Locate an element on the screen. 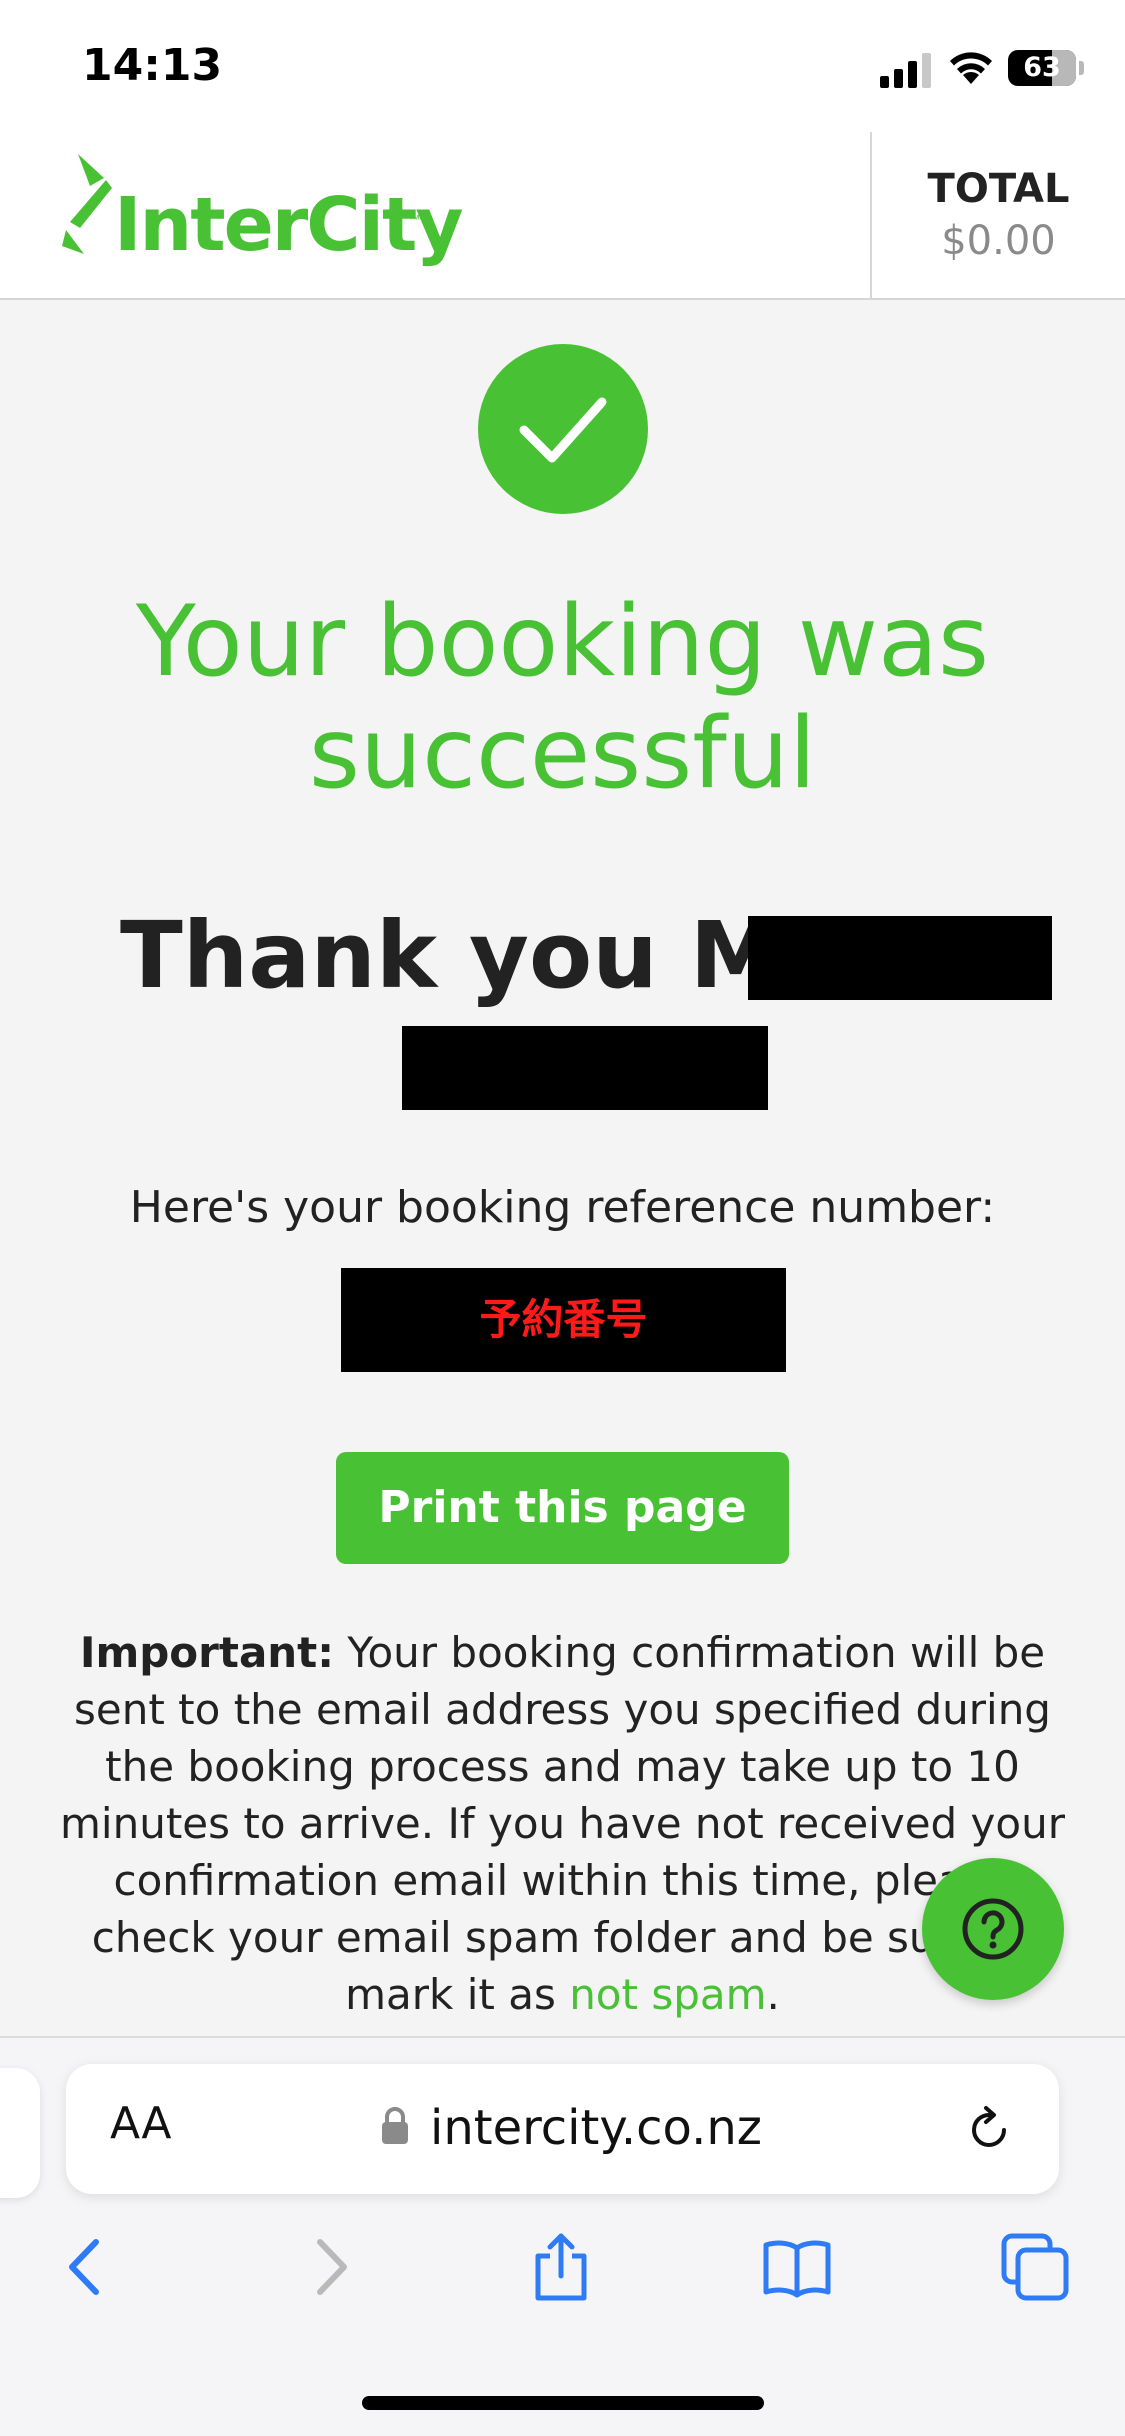  reference-label: Here's your booking reference number: is located at coordinates (562, 1207).